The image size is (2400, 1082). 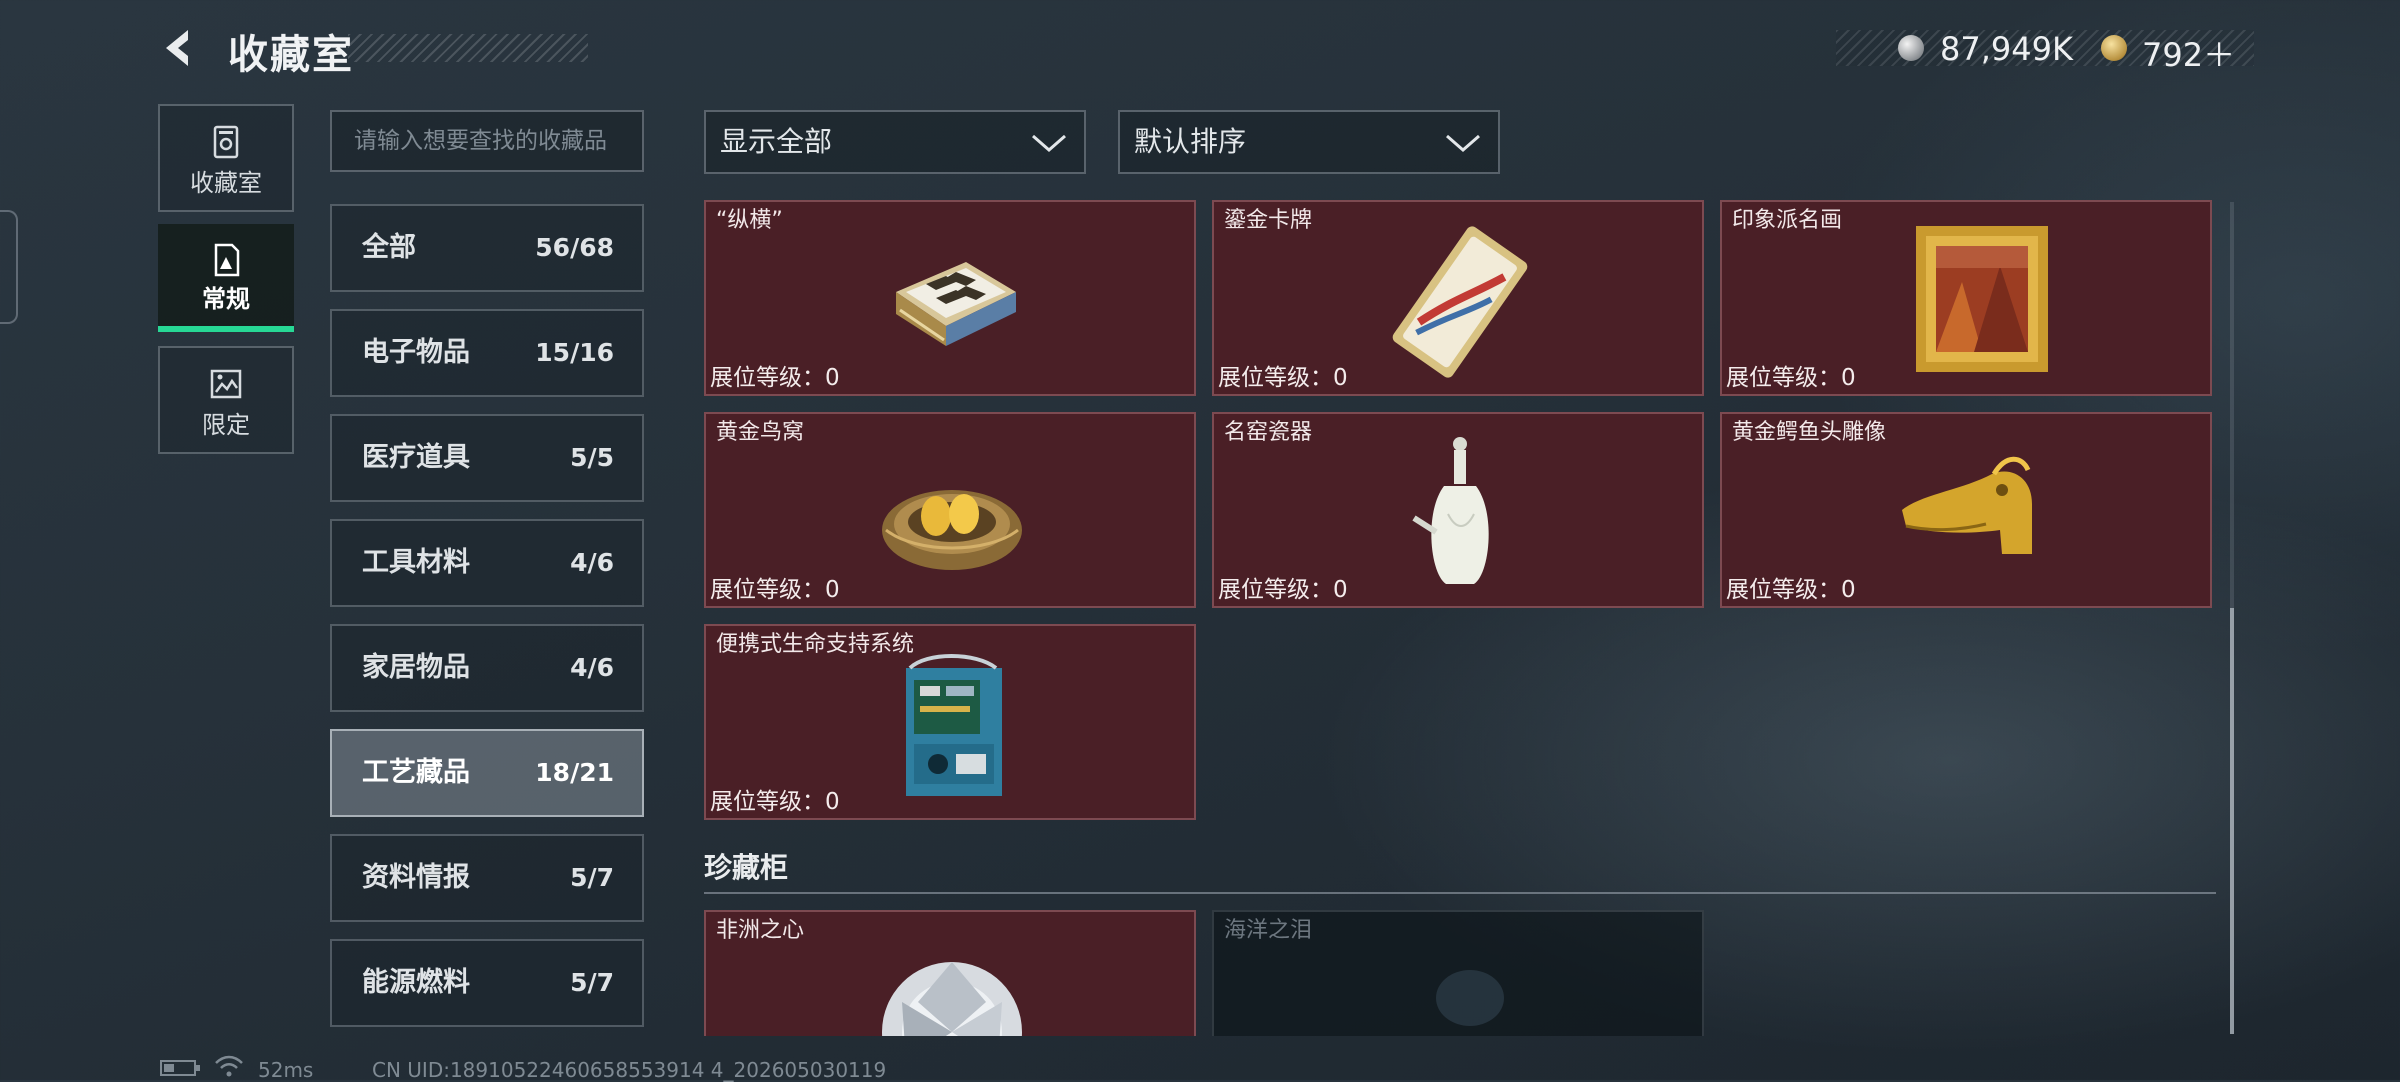 What do you see at coordinates (487, 353) in the screenshot?
I see `category-electronics: 电子物品 15/16` at bounding box center [487, 353].